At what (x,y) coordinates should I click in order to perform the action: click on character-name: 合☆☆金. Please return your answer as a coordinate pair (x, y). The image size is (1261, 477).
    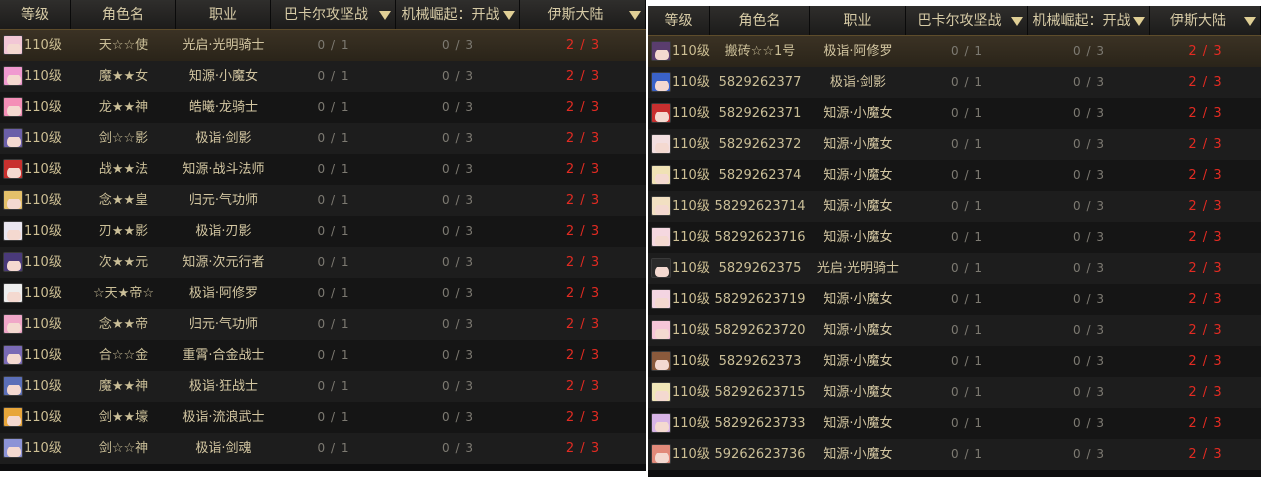
    Looking at the image, I should click on (123, 355).